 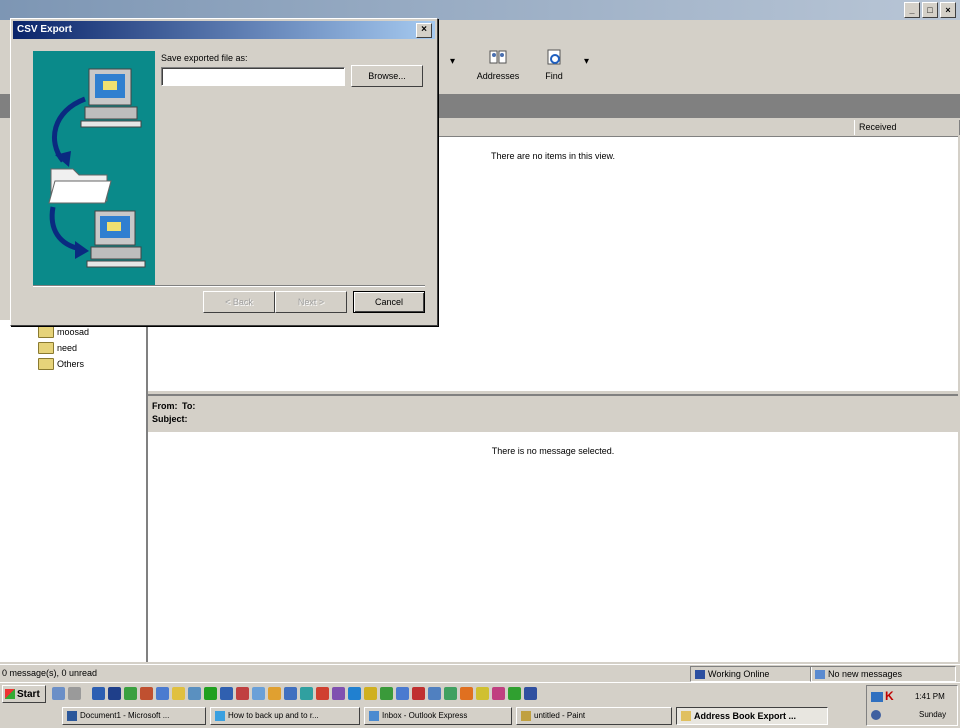 What do you see at coordinates (912, 10) in the screenshot?
I see `minimize-button: _` at bounding box center [912, 10].